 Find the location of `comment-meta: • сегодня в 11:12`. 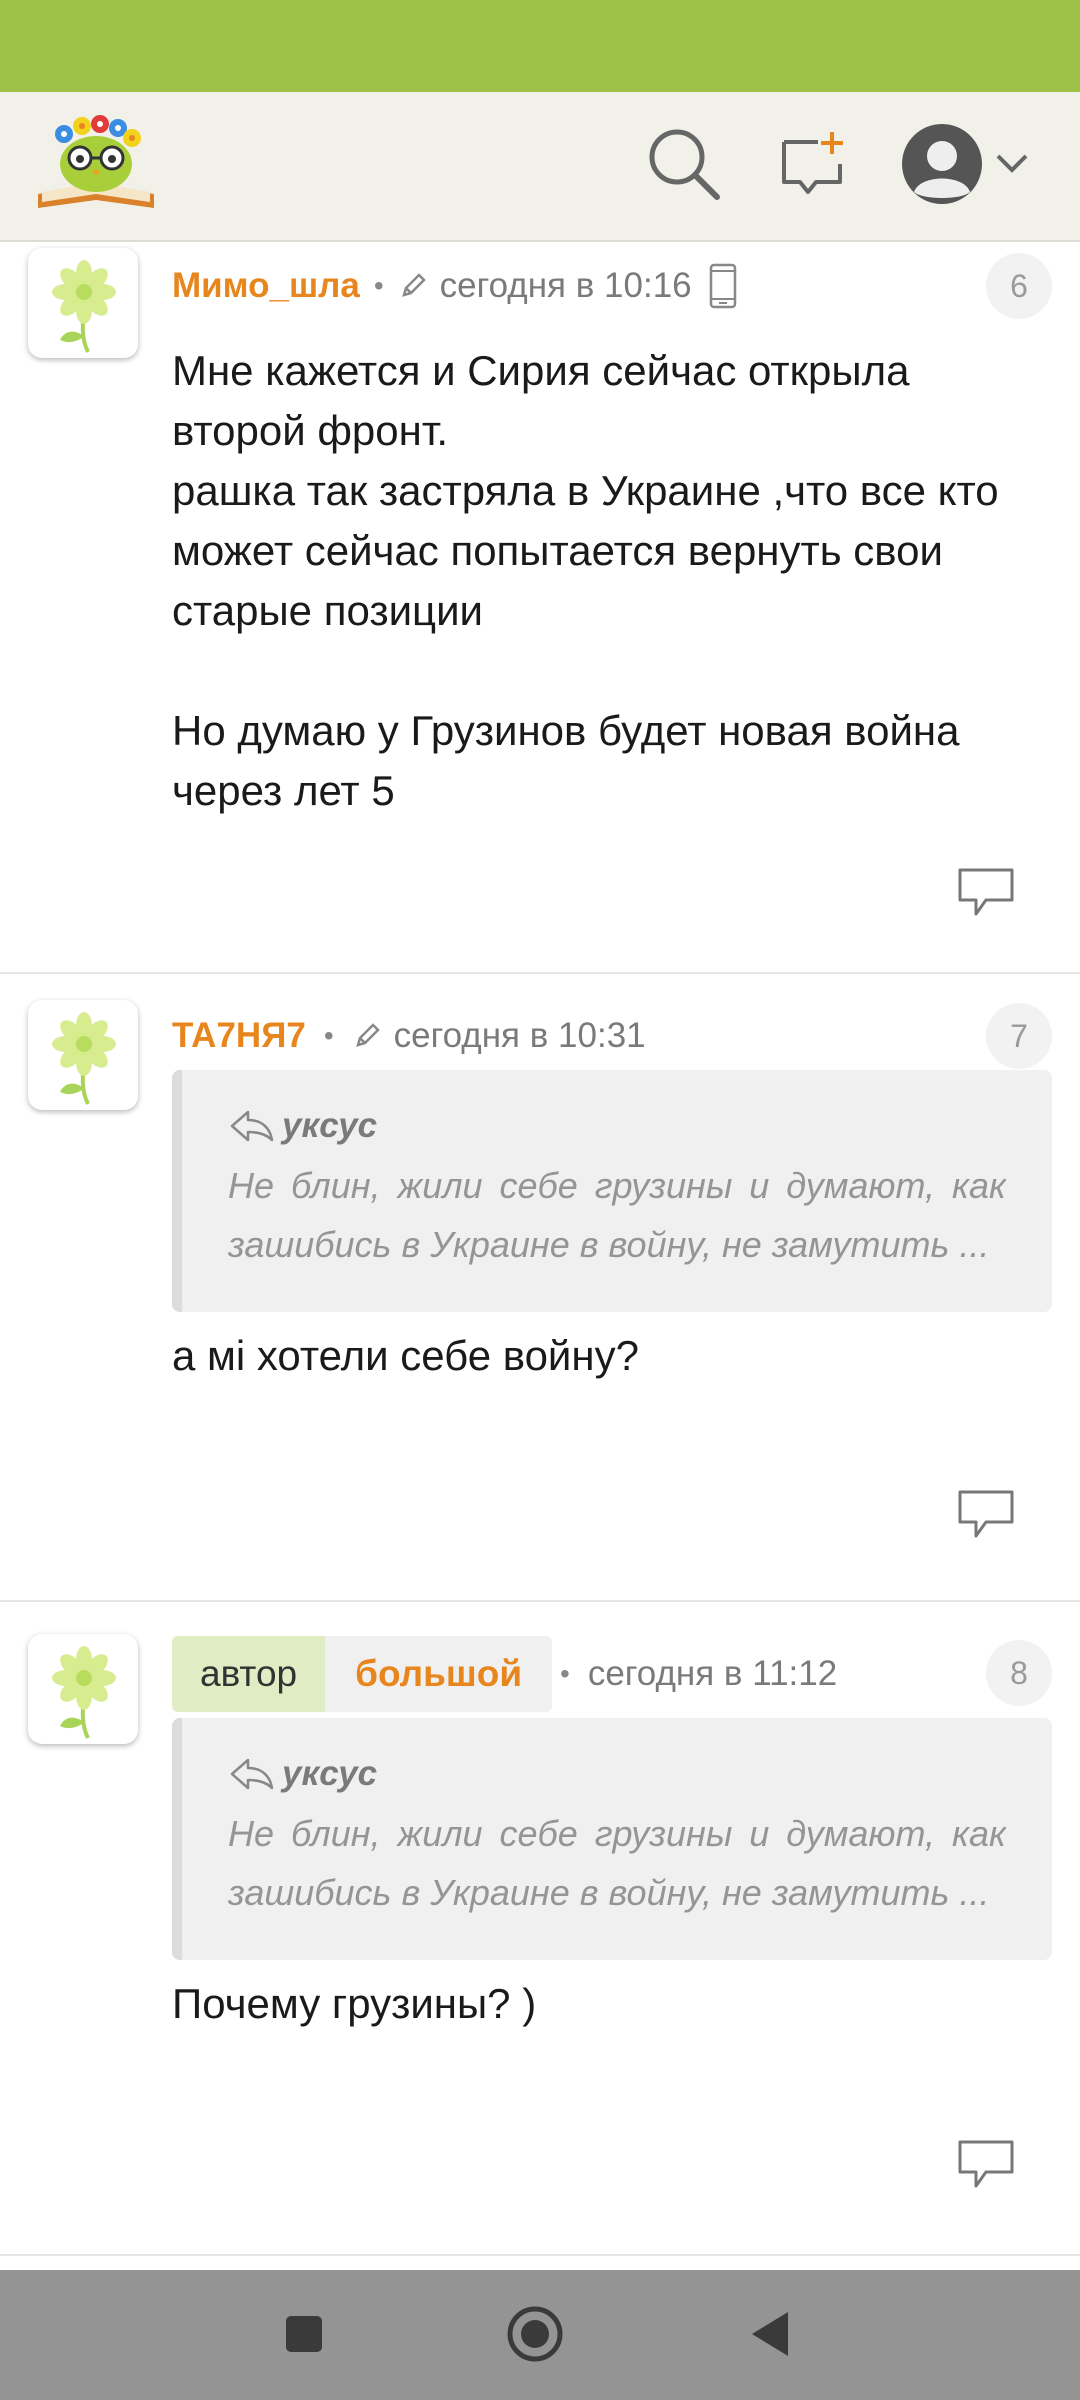

comment-meta: • сегодня в 11:12 is located at coordinates (698, 1674).